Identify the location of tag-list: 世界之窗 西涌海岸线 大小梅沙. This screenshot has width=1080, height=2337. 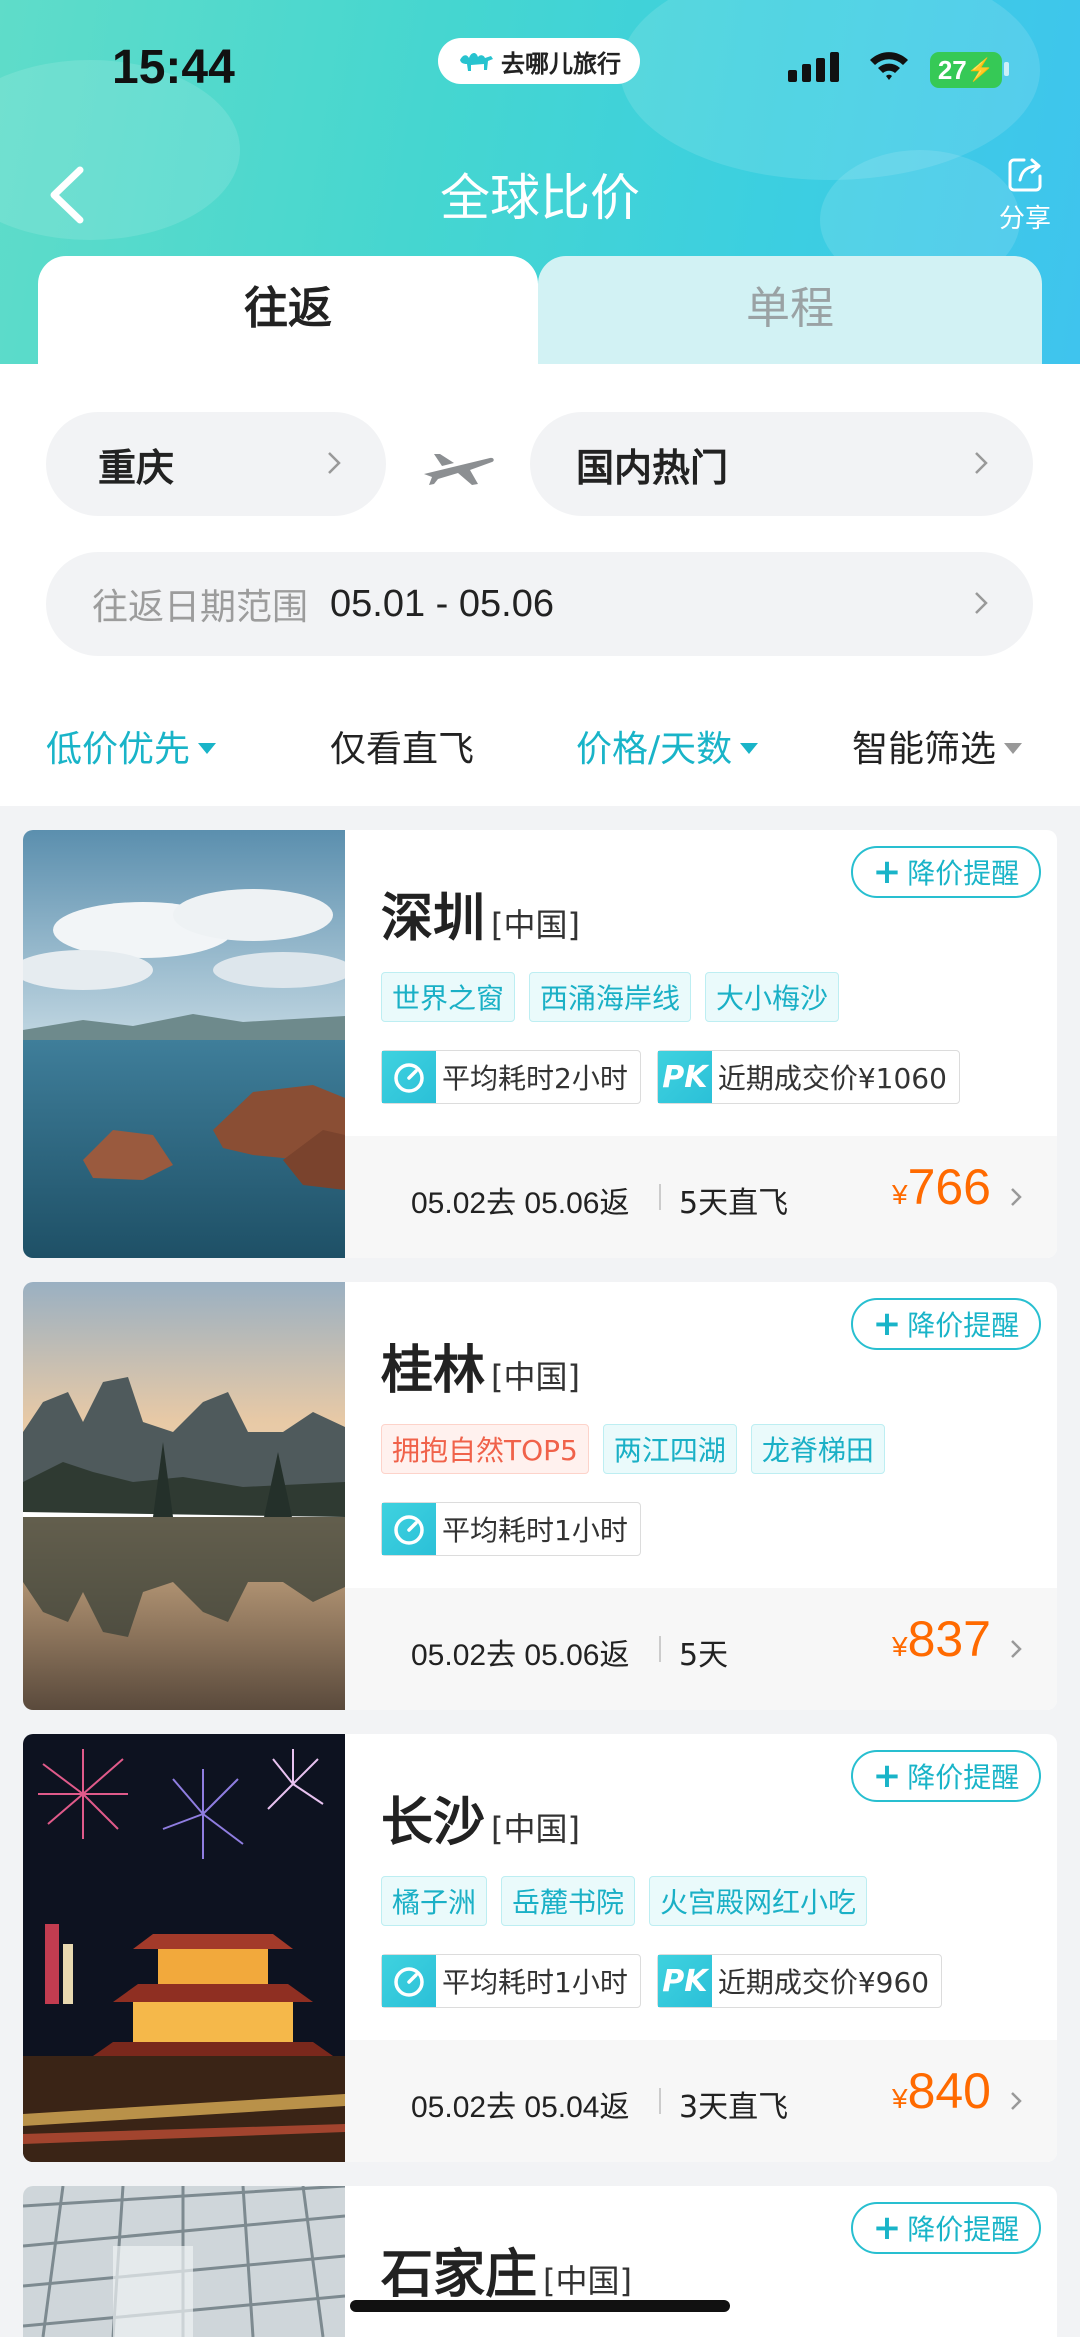
(610, 997).